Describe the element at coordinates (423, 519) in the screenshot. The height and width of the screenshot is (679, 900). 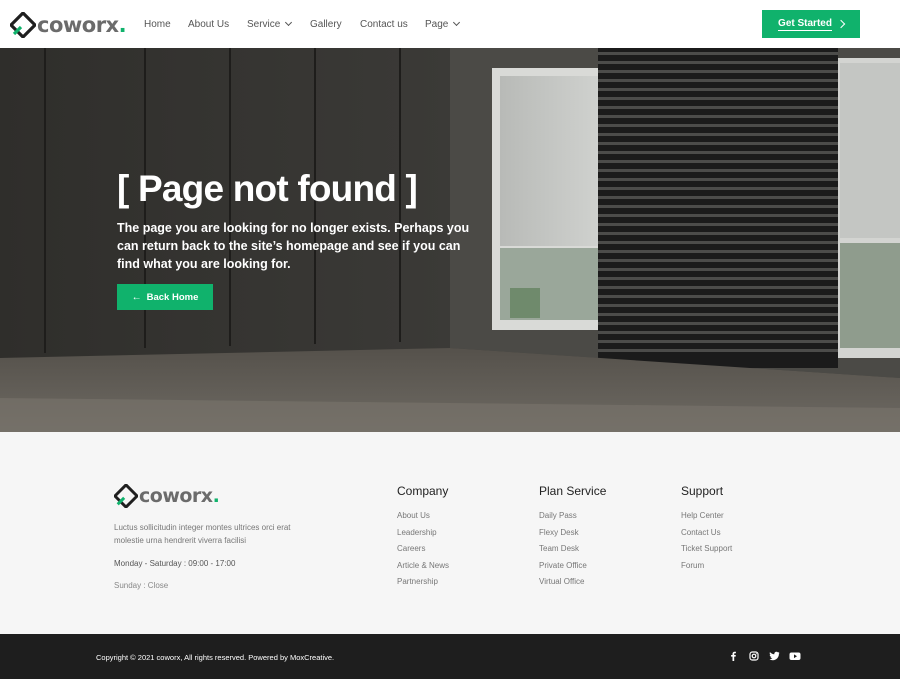
I see `footer-link: About Us` at that location.